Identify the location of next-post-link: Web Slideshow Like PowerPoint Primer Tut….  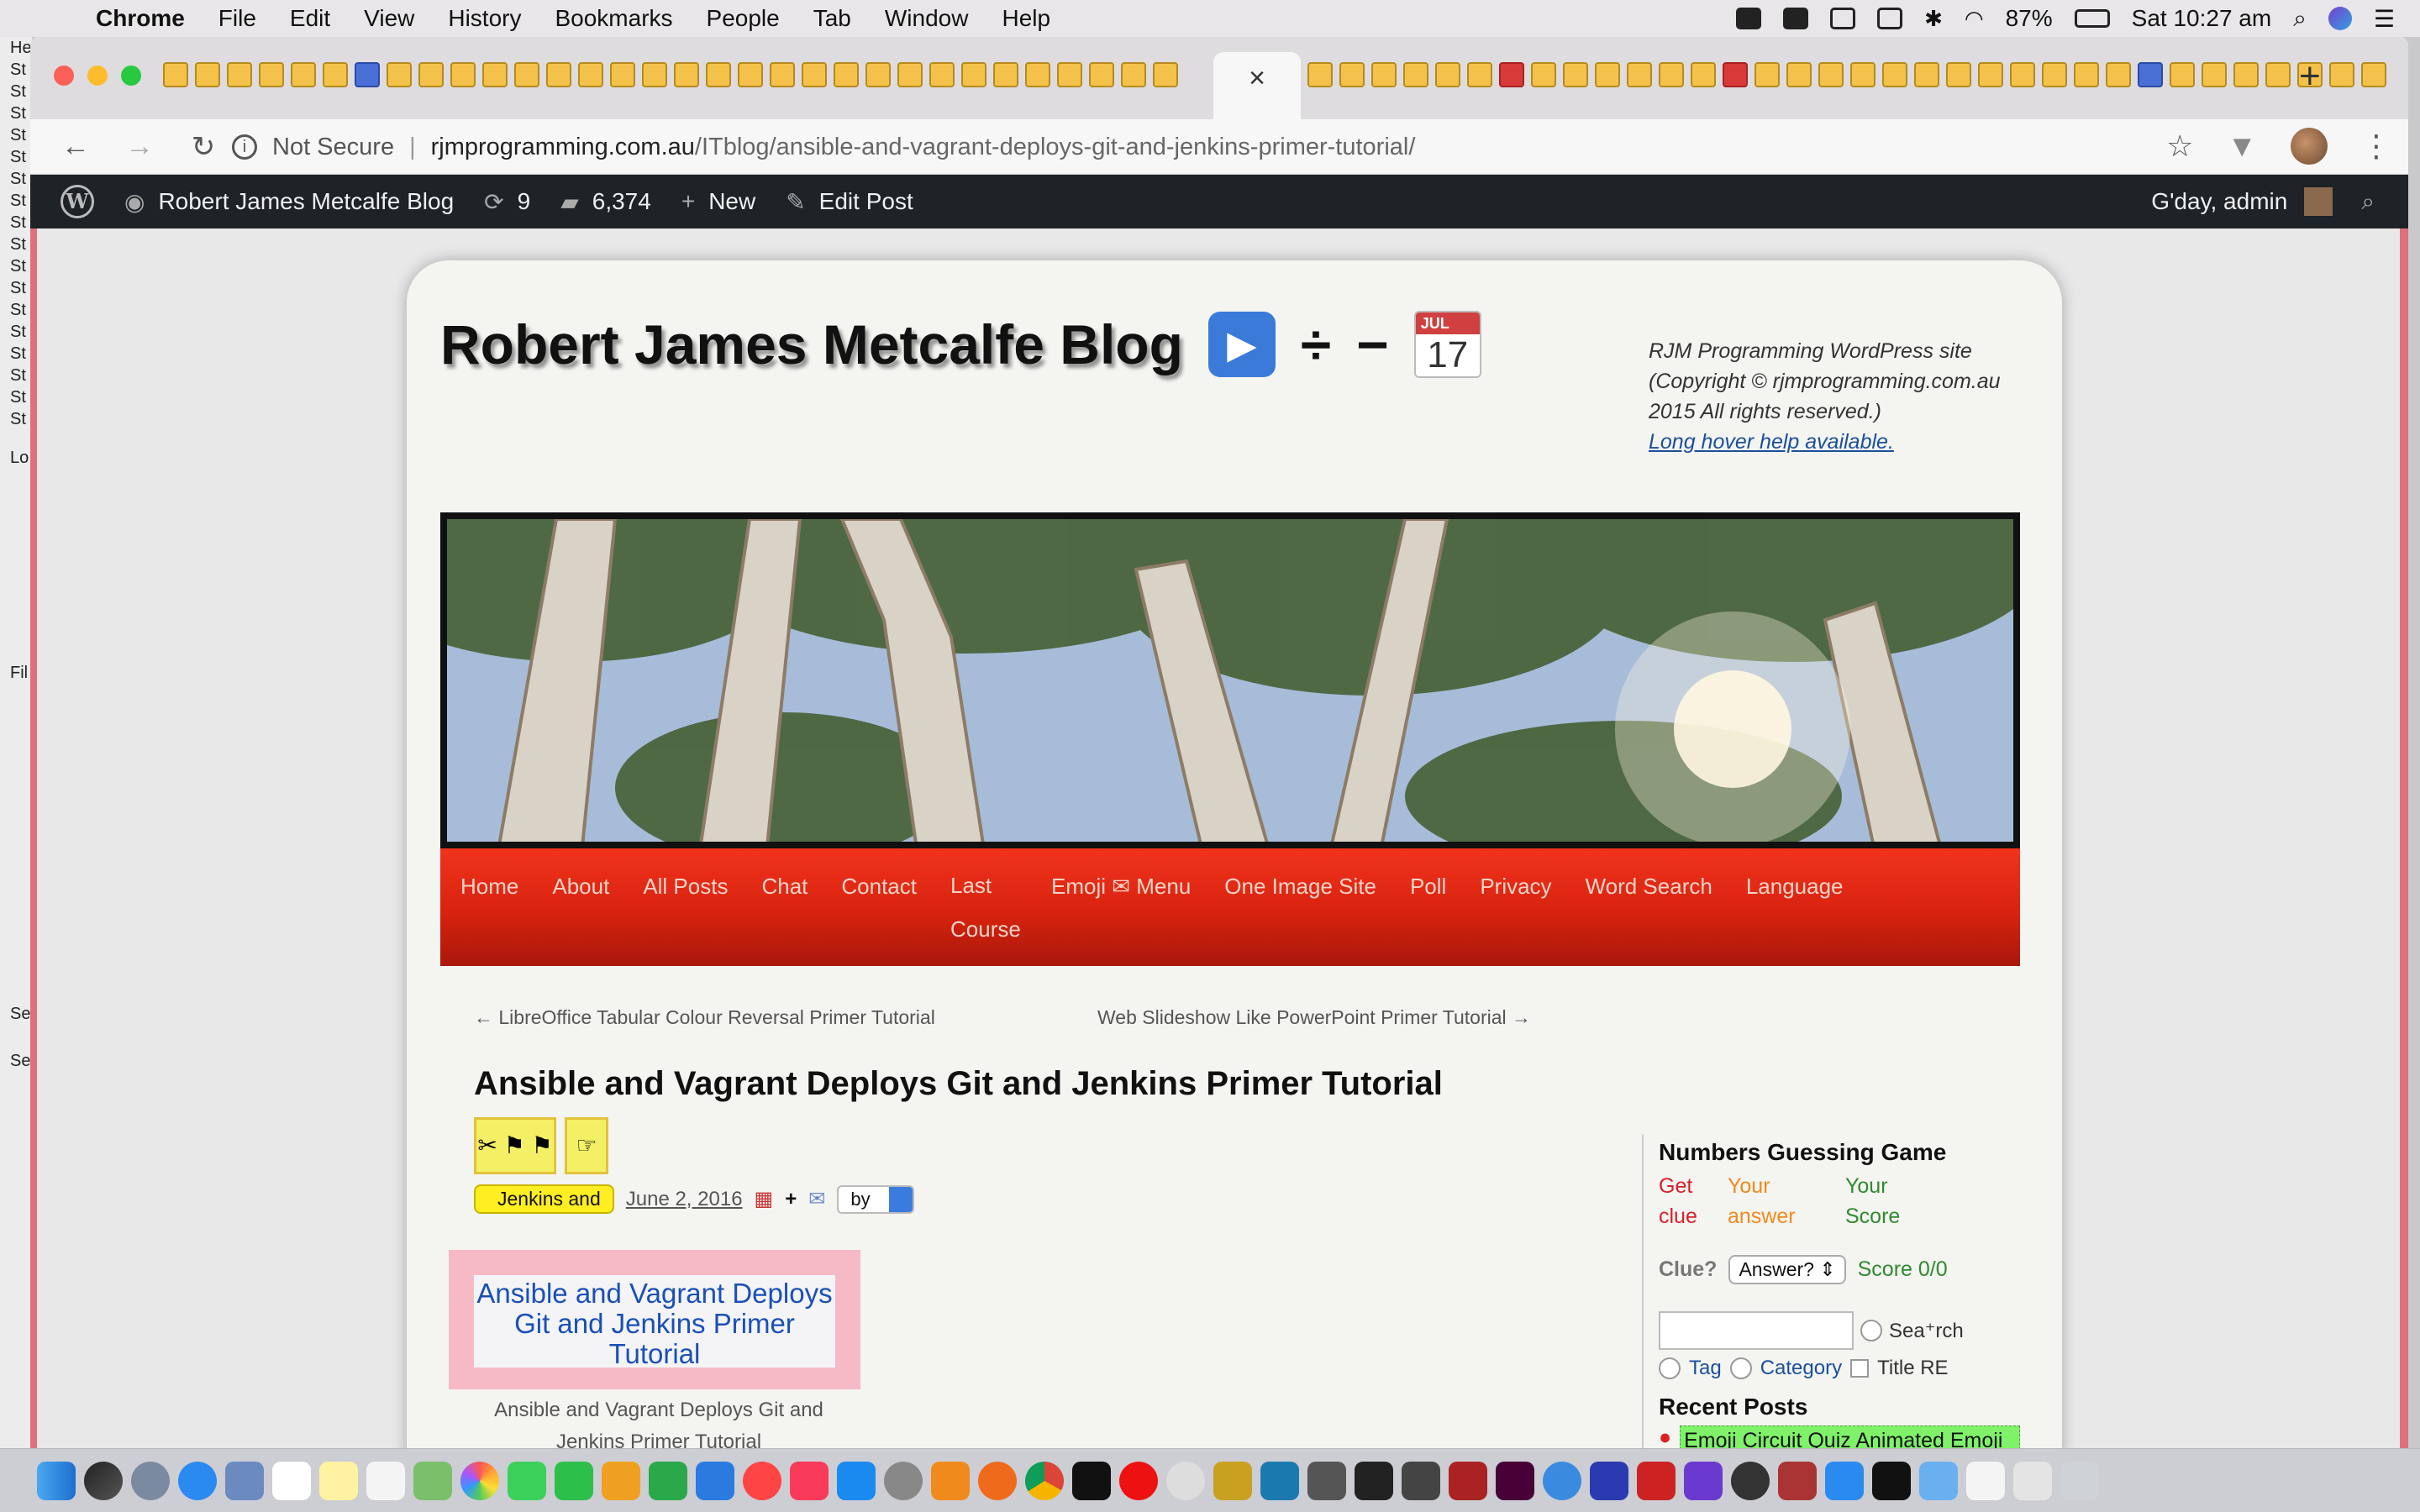
(1314, 1017).